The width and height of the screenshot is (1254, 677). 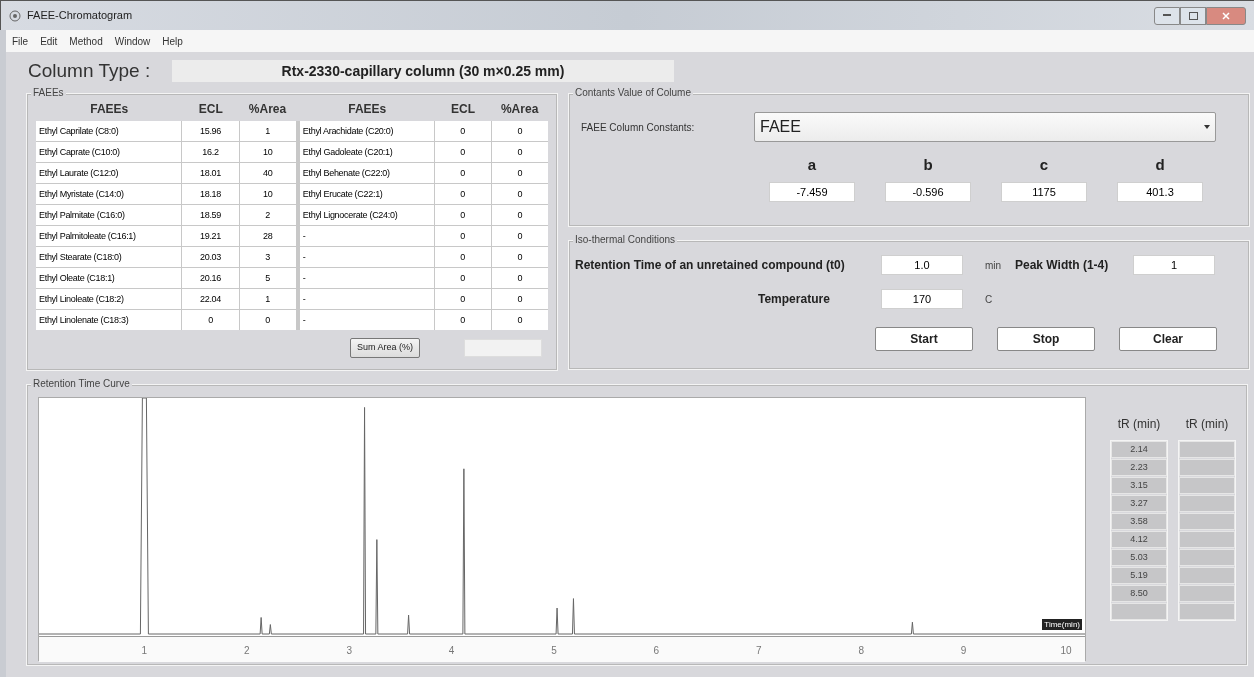 What do you see at coordinates (267, 173) in the screenshot?
I see `table-cell: 40` at bounding box center [267, 173].